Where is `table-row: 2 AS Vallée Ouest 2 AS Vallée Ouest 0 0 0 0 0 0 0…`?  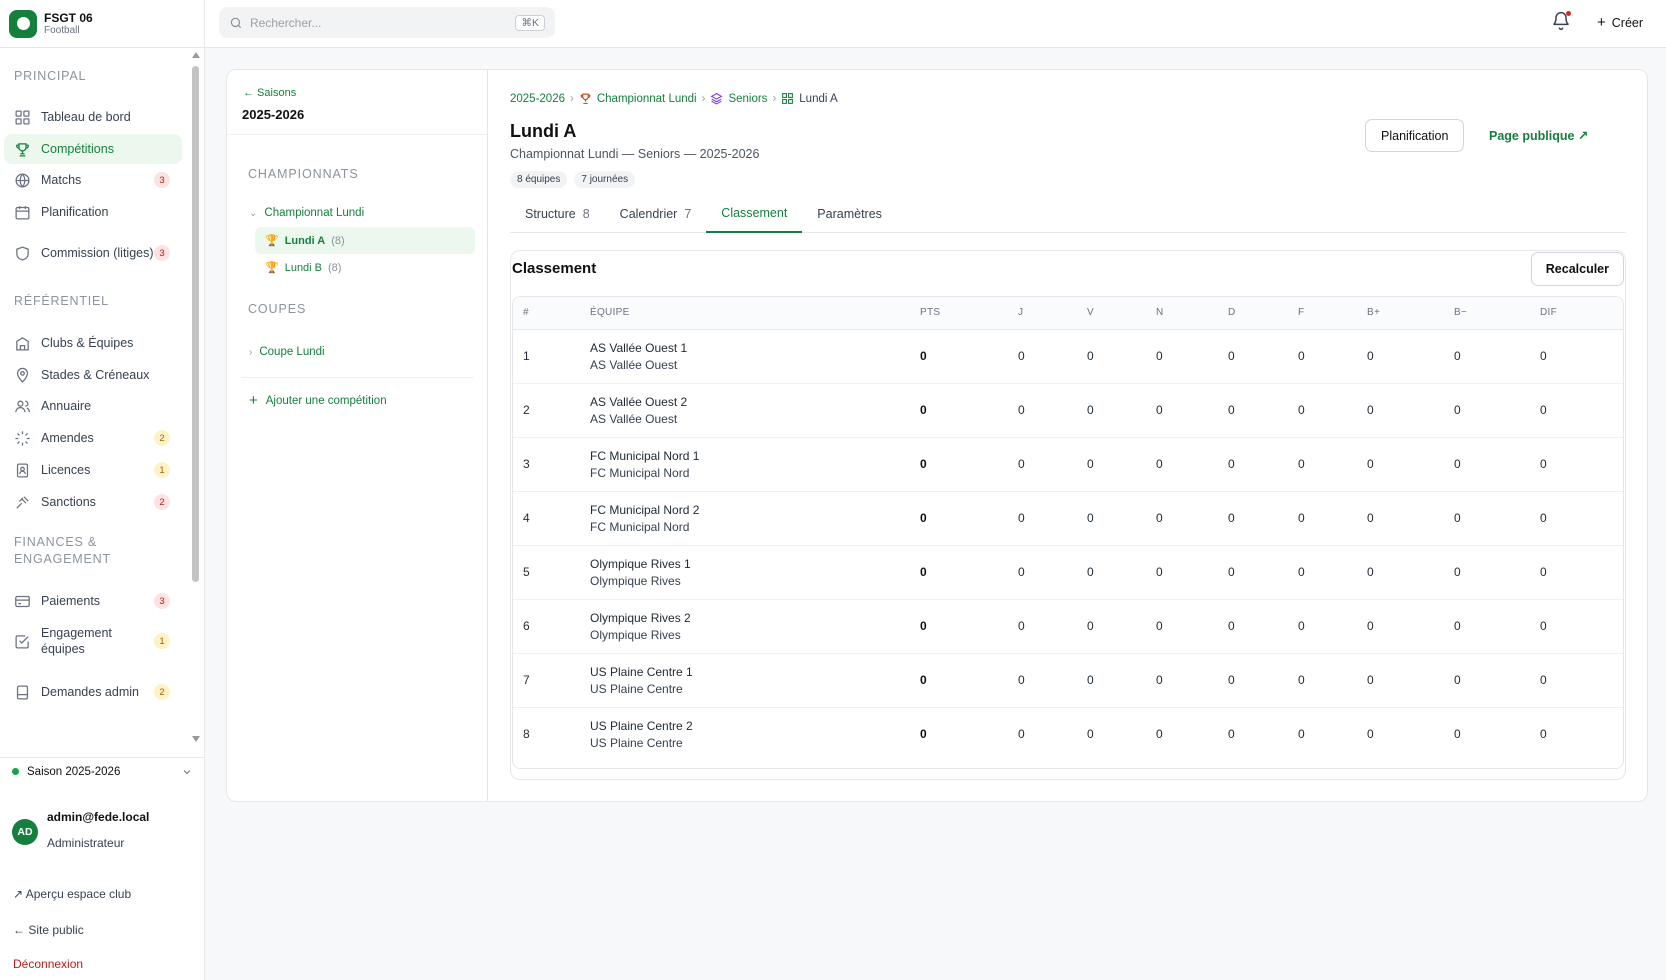 table-row: 2 AS Vallée Ouest 2 AS Vallée Ouest 0 0 0 0 0 0 0… is located at coordinates (1068, 410).